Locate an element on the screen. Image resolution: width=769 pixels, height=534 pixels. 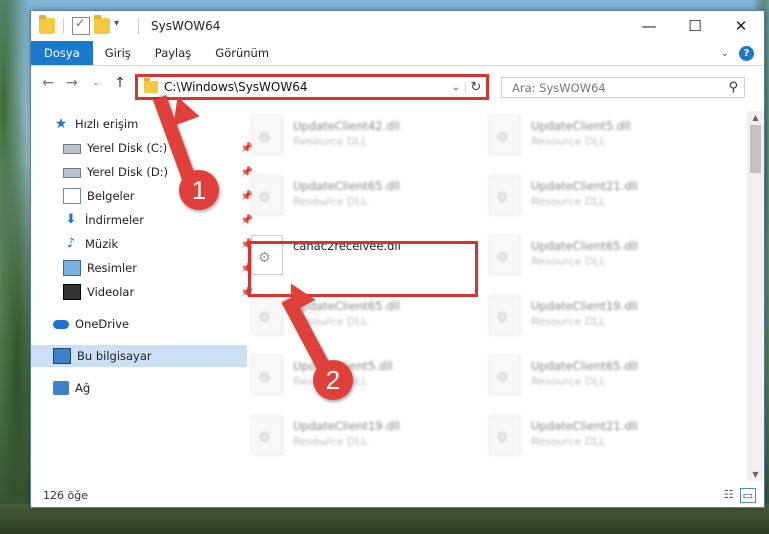
large-icons-view-icon: ▭ is located at coordinates (747, 495).